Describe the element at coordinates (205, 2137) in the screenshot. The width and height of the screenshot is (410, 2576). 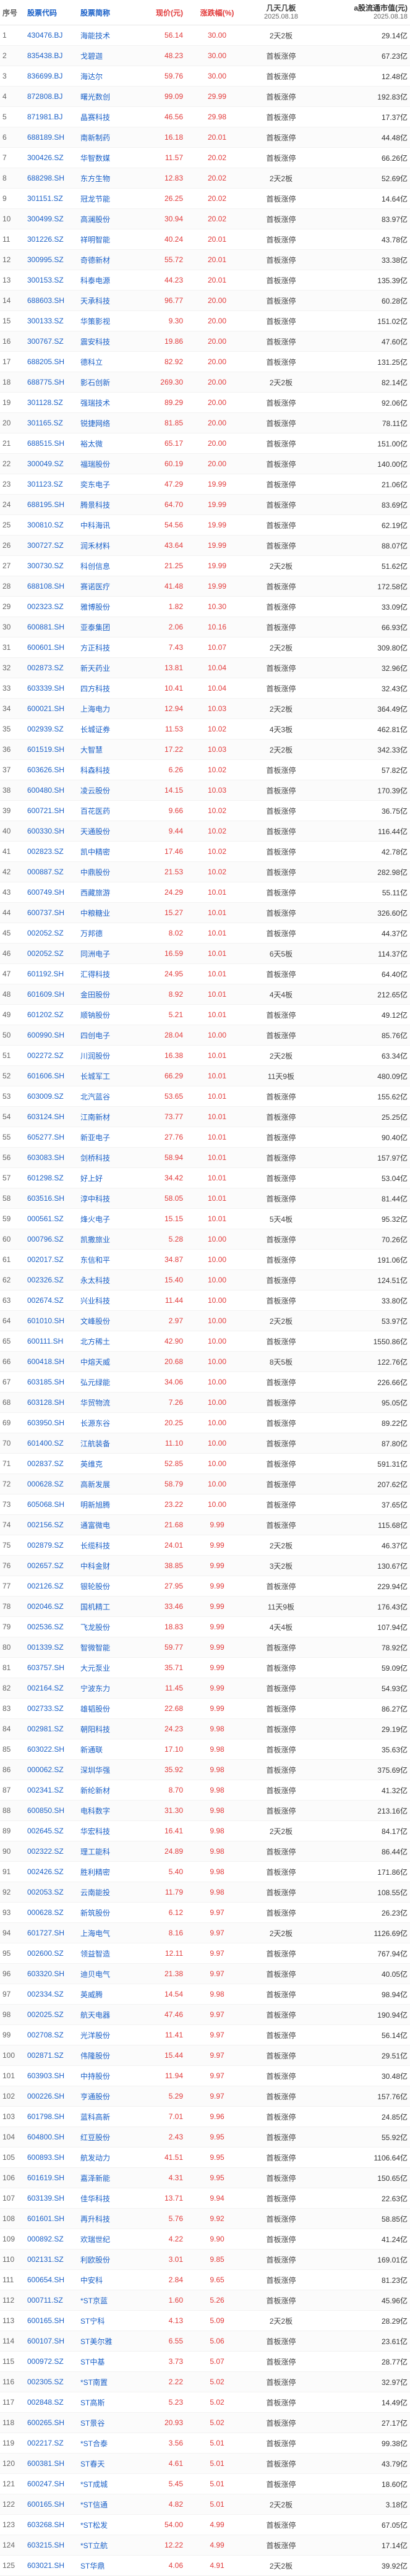
I see `table-row: 104 604800.SH 红豆股份 2.43 9.95 首板涨停 55.92亿` at that location.